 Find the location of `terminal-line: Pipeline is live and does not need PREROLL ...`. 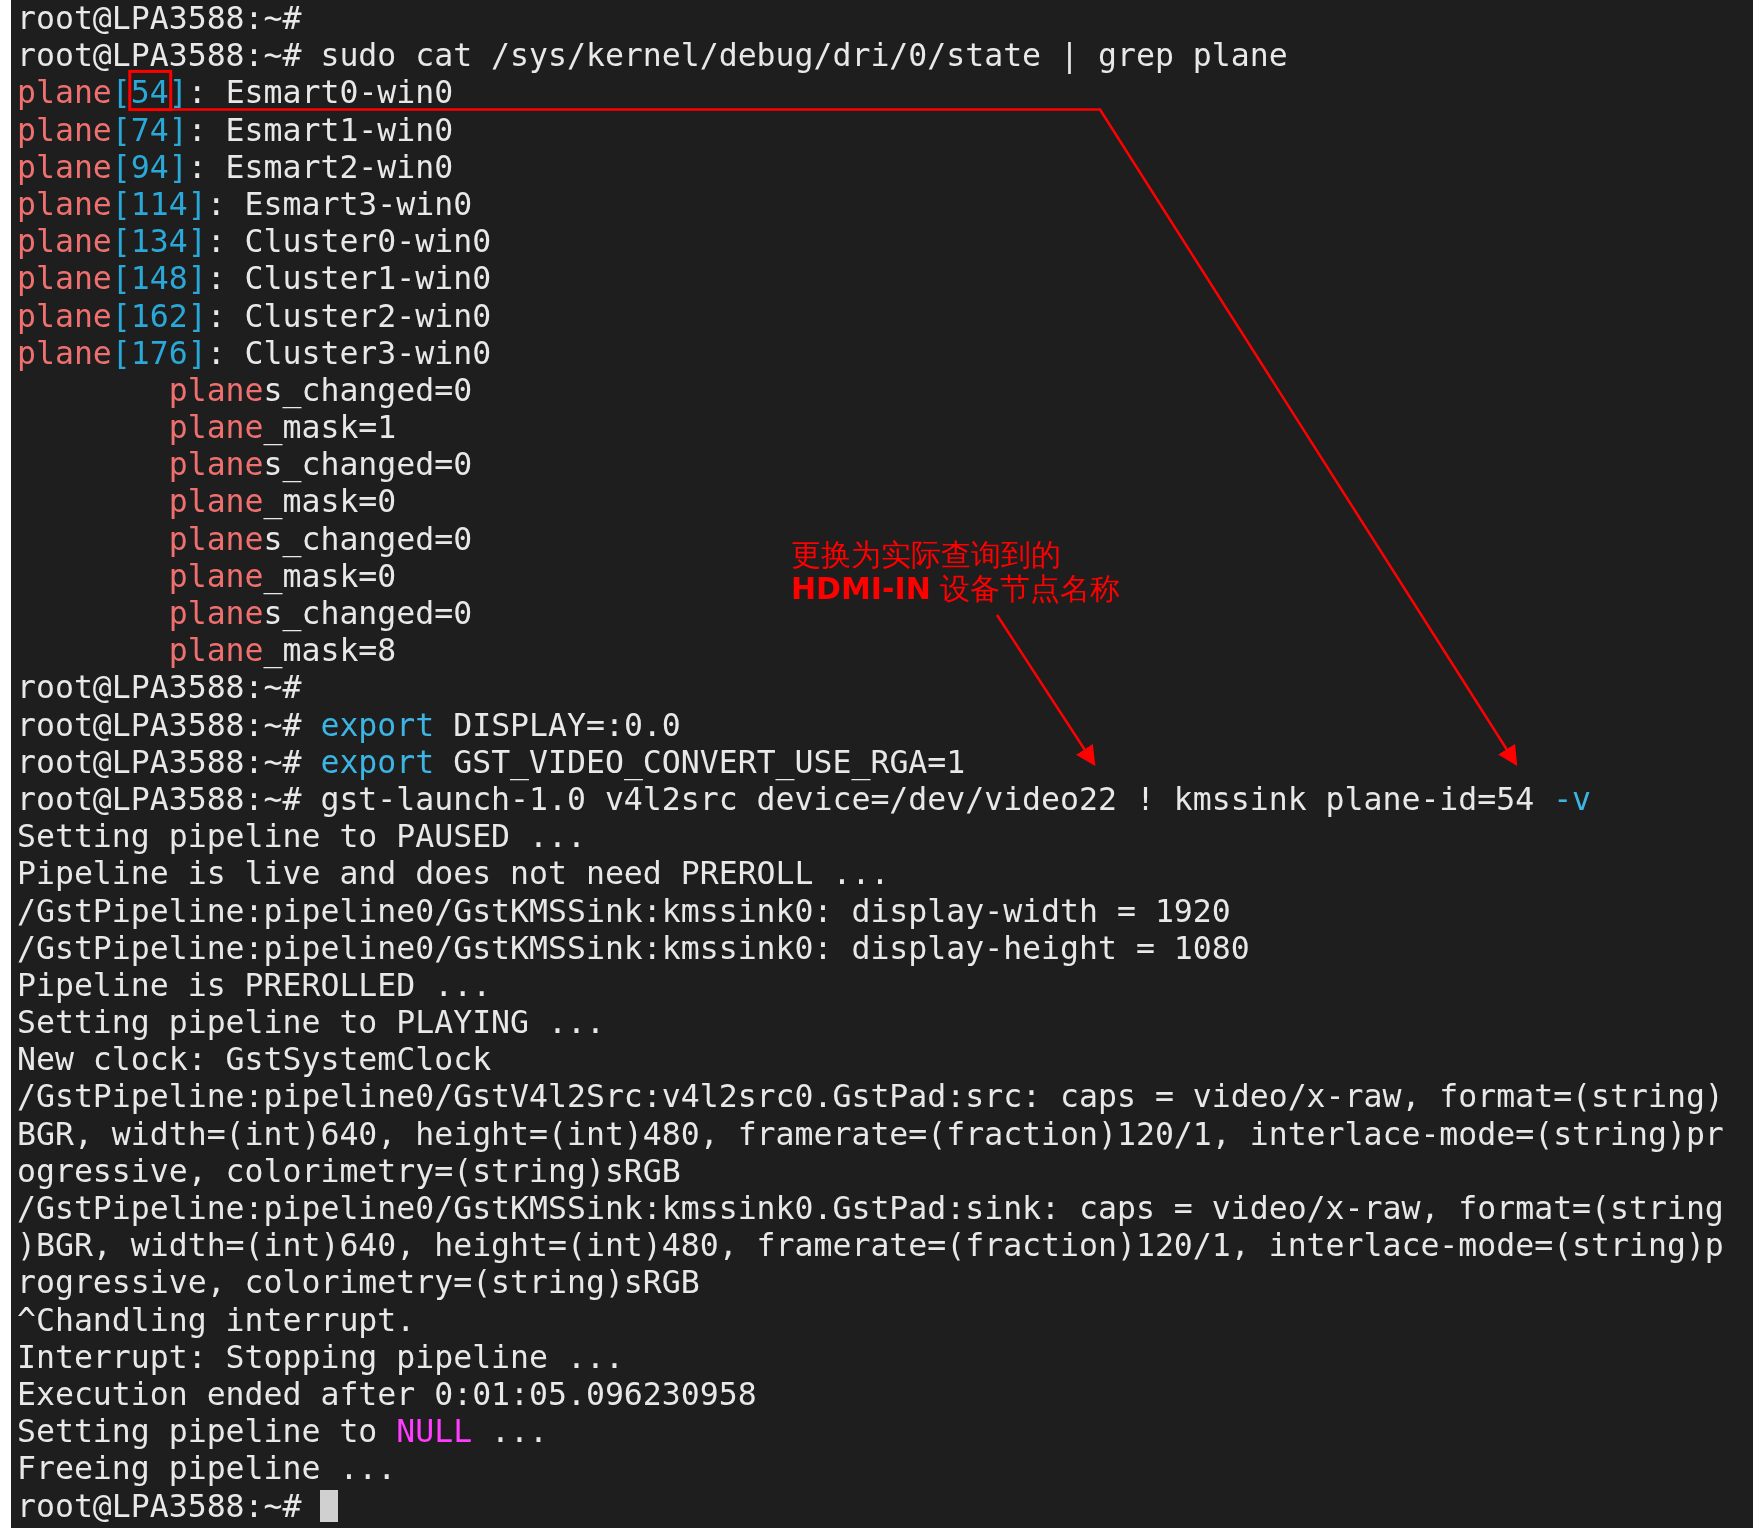

terminal-line: Pipeline is live and does not need PREROLL ... is located at coordinates (453, 874).